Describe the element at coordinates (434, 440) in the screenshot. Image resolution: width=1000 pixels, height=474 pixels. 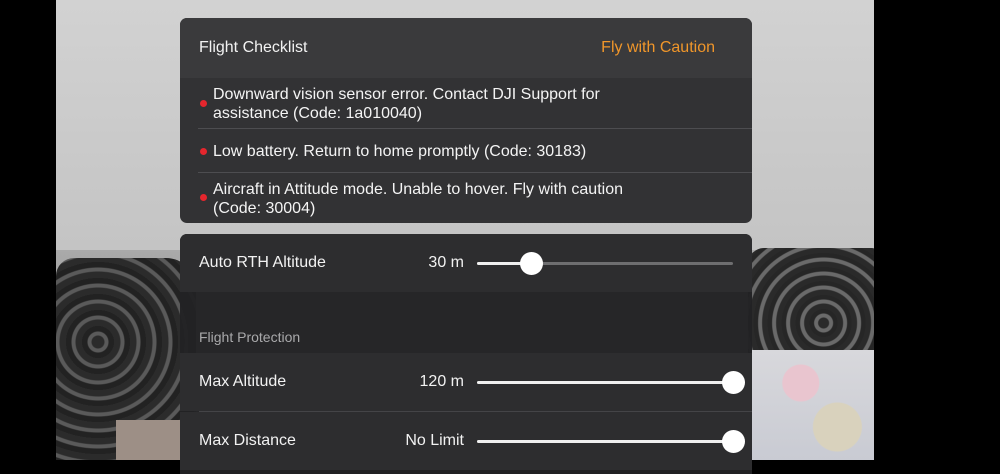
I see `max-distance-value: No Limit` at that location.